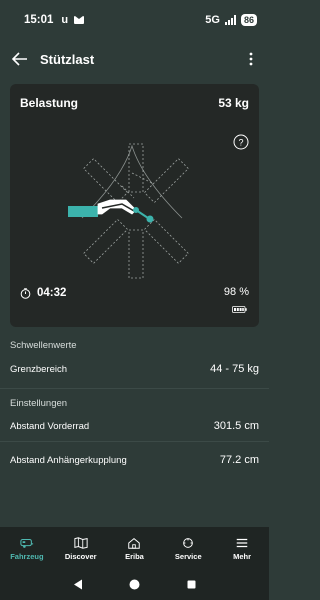 The image size is (320, 600). What do you see at coordinates (242, 548) in the screenshot?
I see `nav-mehr: Mehr` at bounding box center [242, 548].